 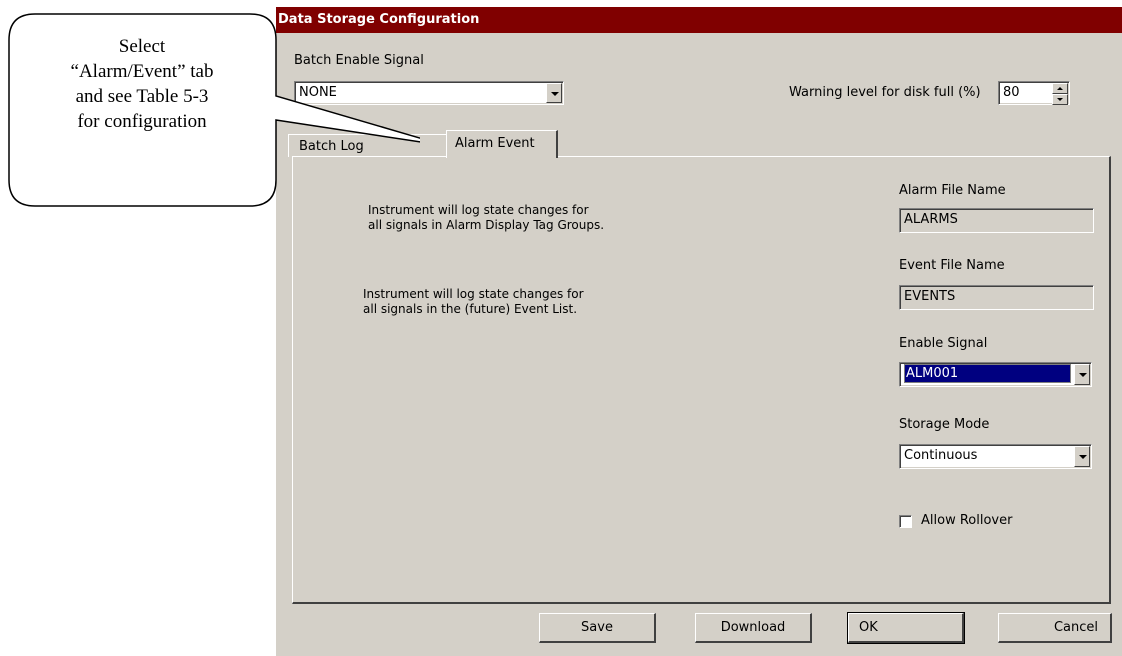 I want to click on enable-signal-value: ALM001, so click(x=987, y=373).